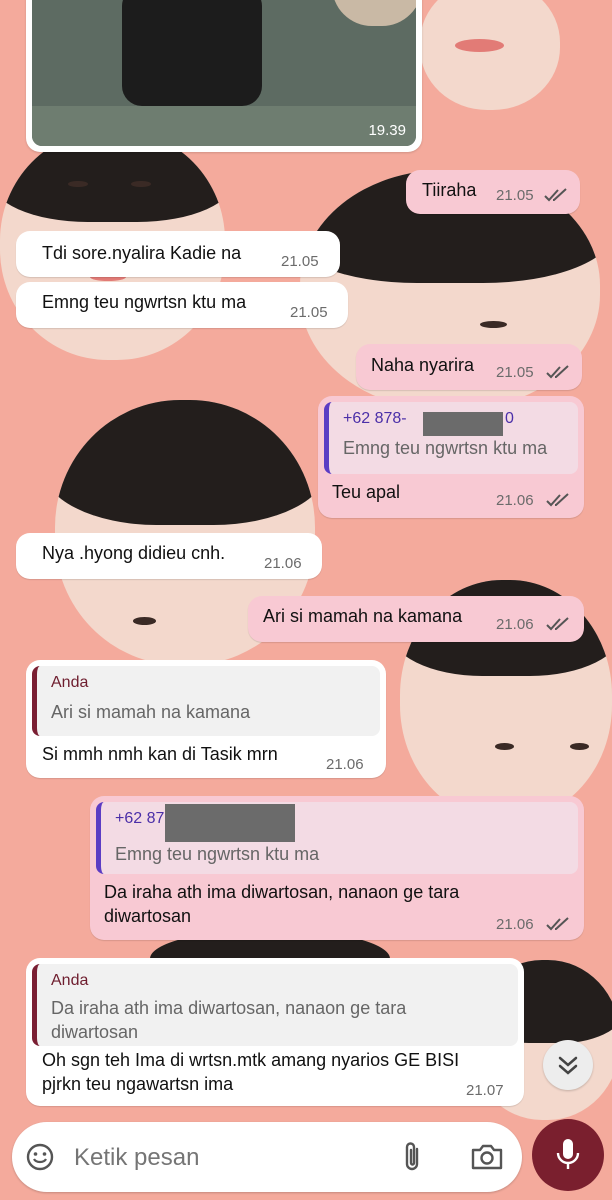 This screenshot has height=1200, width=612. What do you see at coordinates (423, 365) in the screenshot?
I see `message-text: Naha nyarira` at bounding box center [423, 365].